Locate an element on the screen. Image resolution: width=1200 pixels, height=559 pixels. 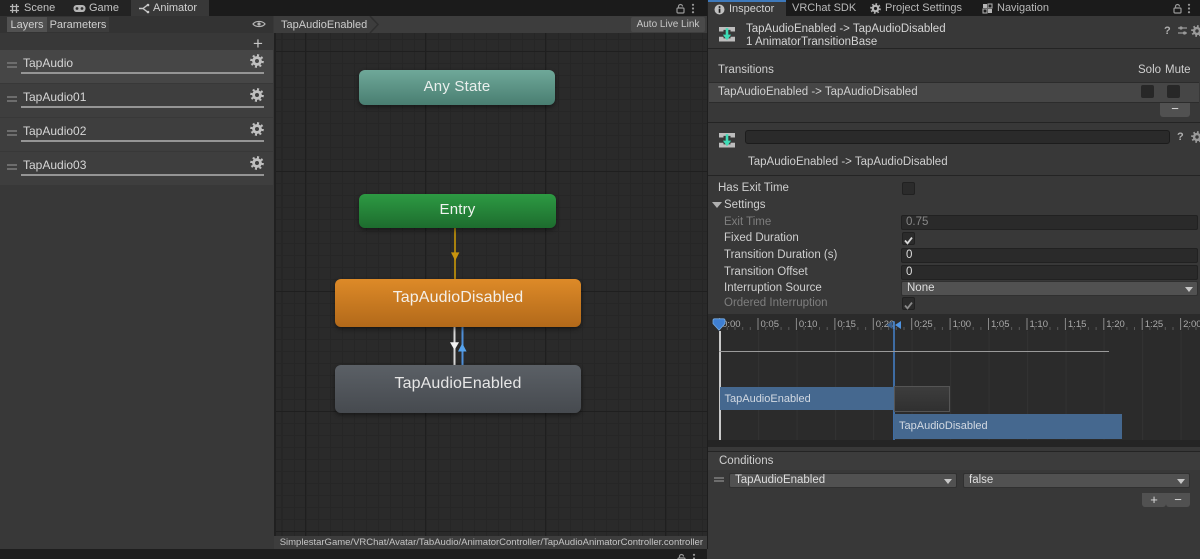
svg-text: 1:10 is located at coordinates (1039, 324).